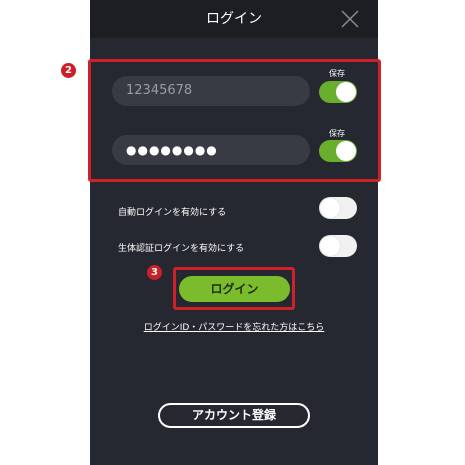 The width and height of the screenshot is (465, 465). Describe the element at coordinates (154, 272) in the screenshot. I see `annotation-badge-3: 3` at that location.